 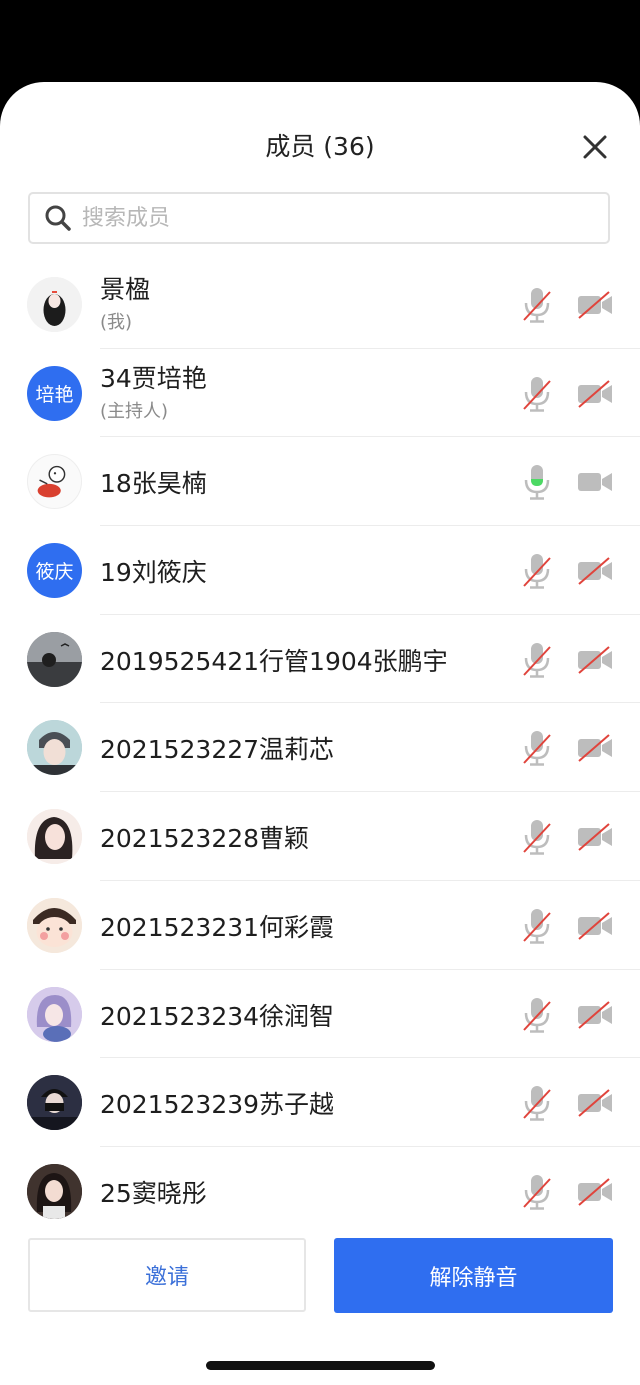 I want to click on member-name: 34贾培艳, so click(x=153, y=378).